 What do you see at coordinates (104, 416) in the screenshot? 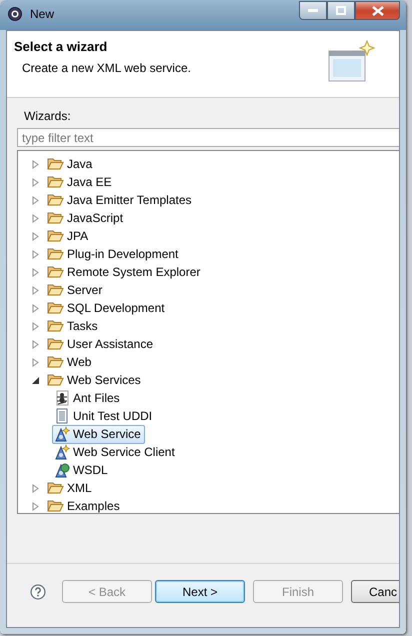
I see `tree-item: Unit Test UDDI` at bounding box center [104, 416].